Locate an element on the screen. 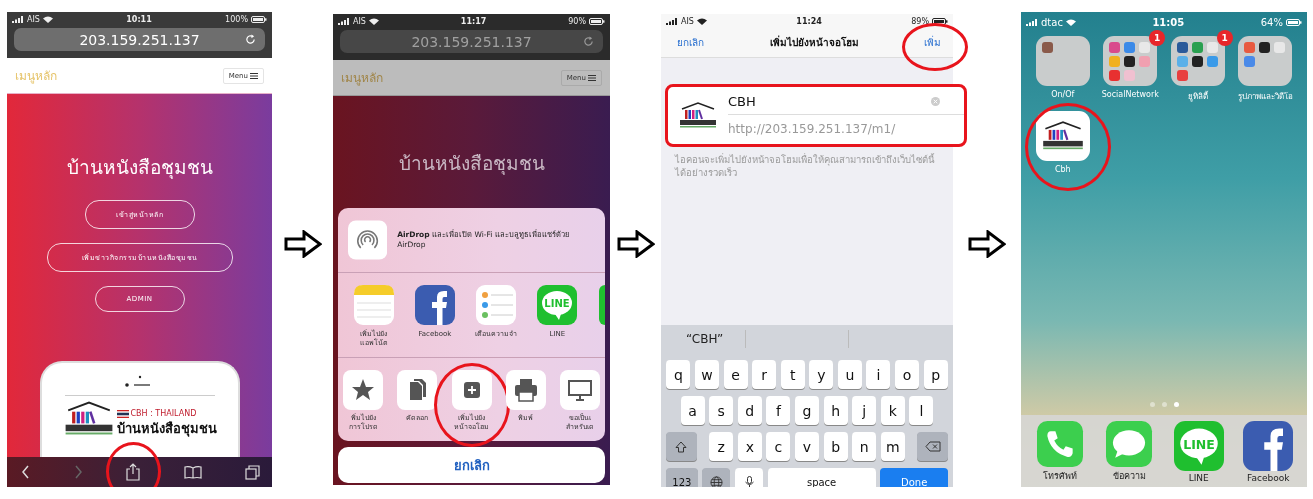 This screenshot has width=1313, height=499. share-icon is located at coordinates (133, 472).